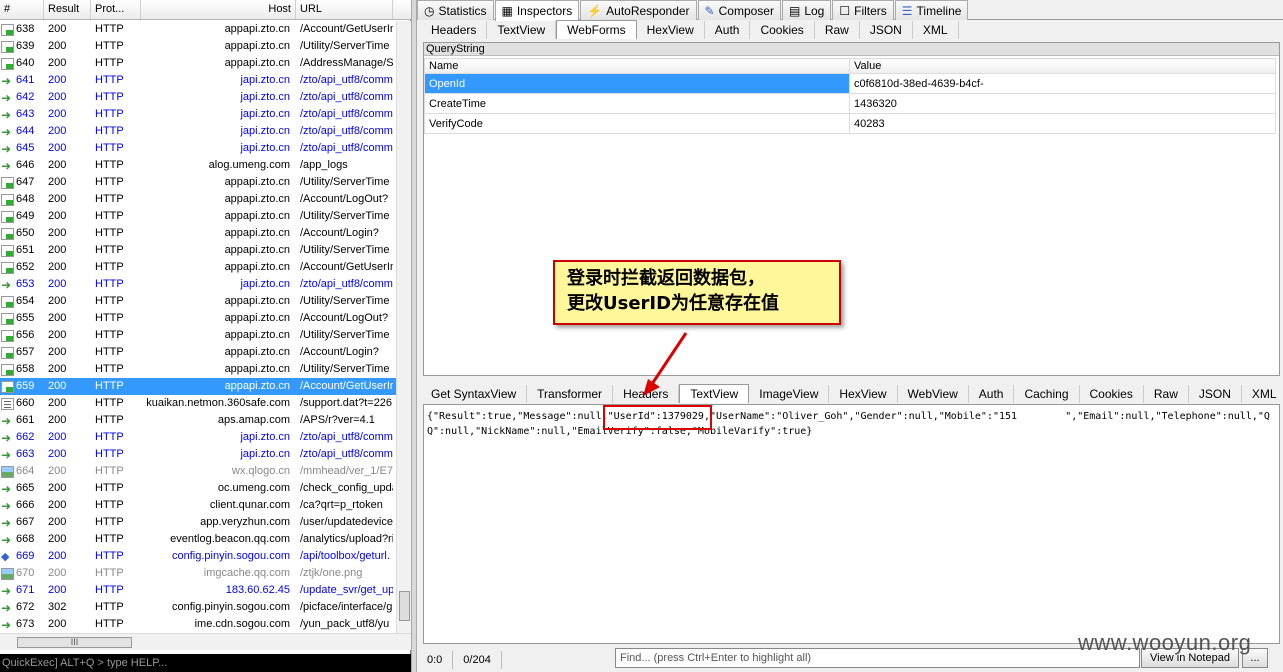 The image size is (1283, 672). Describe the element at coordinates (596, 29) in the screenshot. I see `req-tab-webforms: WebForms` at that location.